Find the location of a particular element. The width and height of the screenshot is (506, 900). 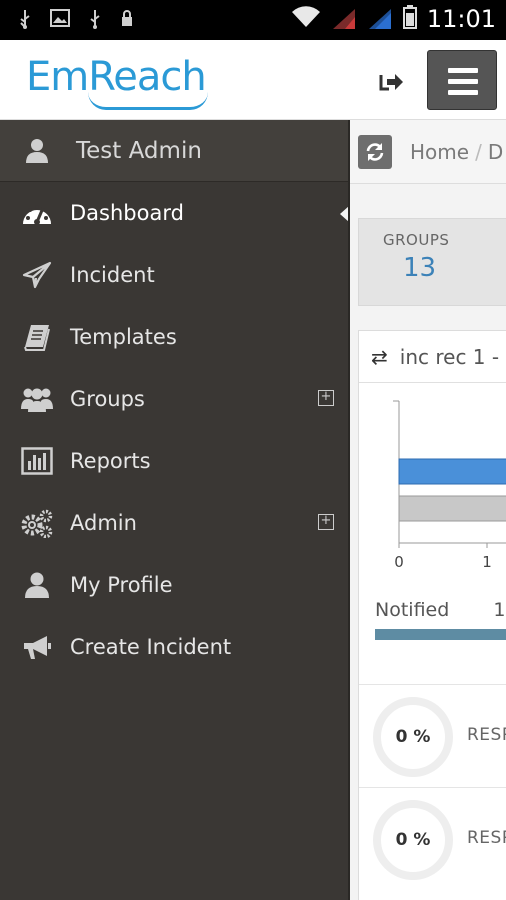

megaphone-icon is located at coordinates (37, 647).